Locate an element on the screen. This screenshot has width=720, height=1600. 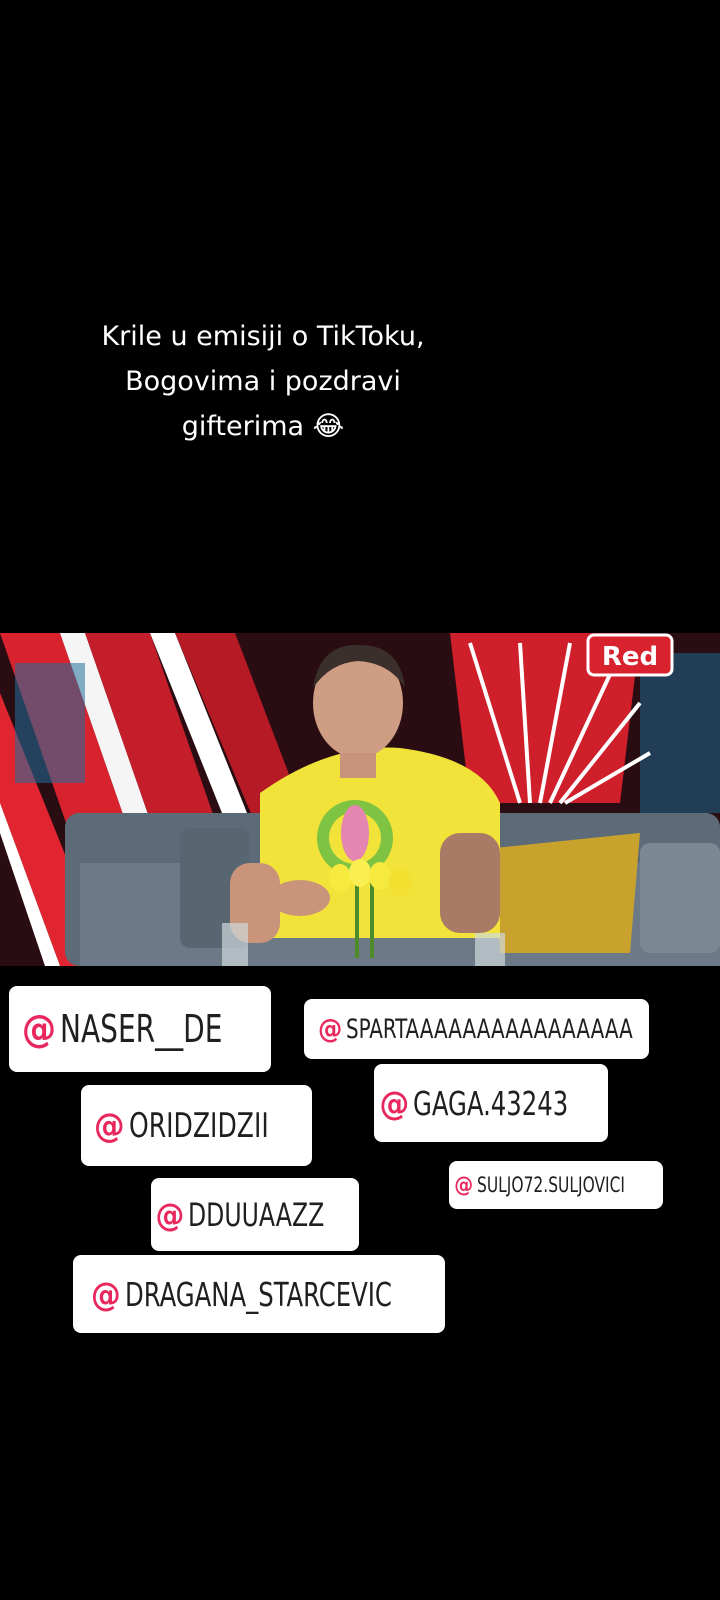
mention-username: DRAGANA_STARCEVIC is located at coordinates (258, 1294).